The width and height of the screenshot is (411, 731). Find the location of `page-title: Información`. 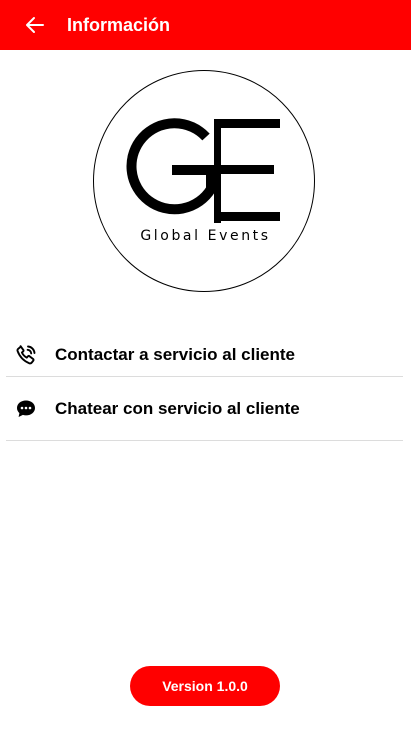

page-title: Información is located at coordinates (119, 25).